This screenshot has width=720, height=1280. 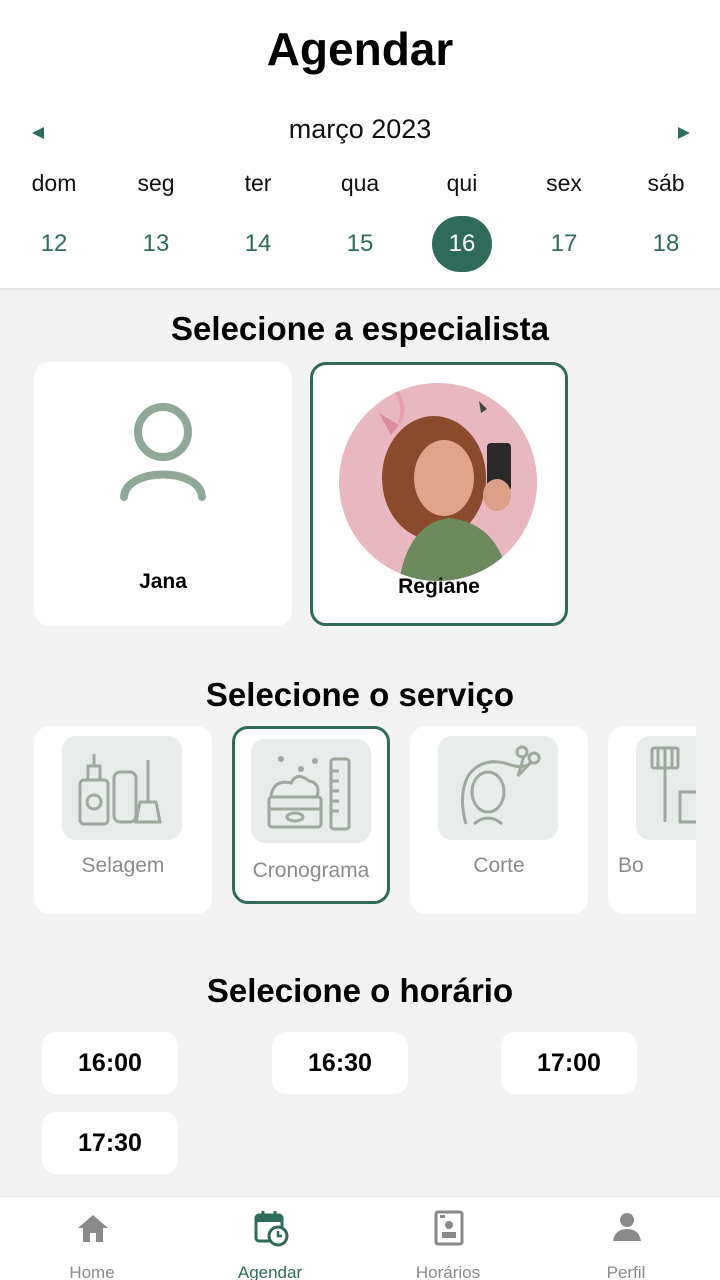 I want to click on day-row: 12 13 14 15 16 17 18, so click(x=360, y=245).